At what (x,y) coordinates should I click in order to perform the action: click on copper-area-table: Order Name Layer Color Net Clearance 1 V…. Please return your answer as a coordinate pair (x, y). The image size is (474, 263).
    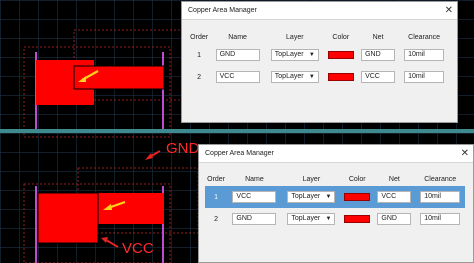
    Looking at the image, I should click on (335, 201).